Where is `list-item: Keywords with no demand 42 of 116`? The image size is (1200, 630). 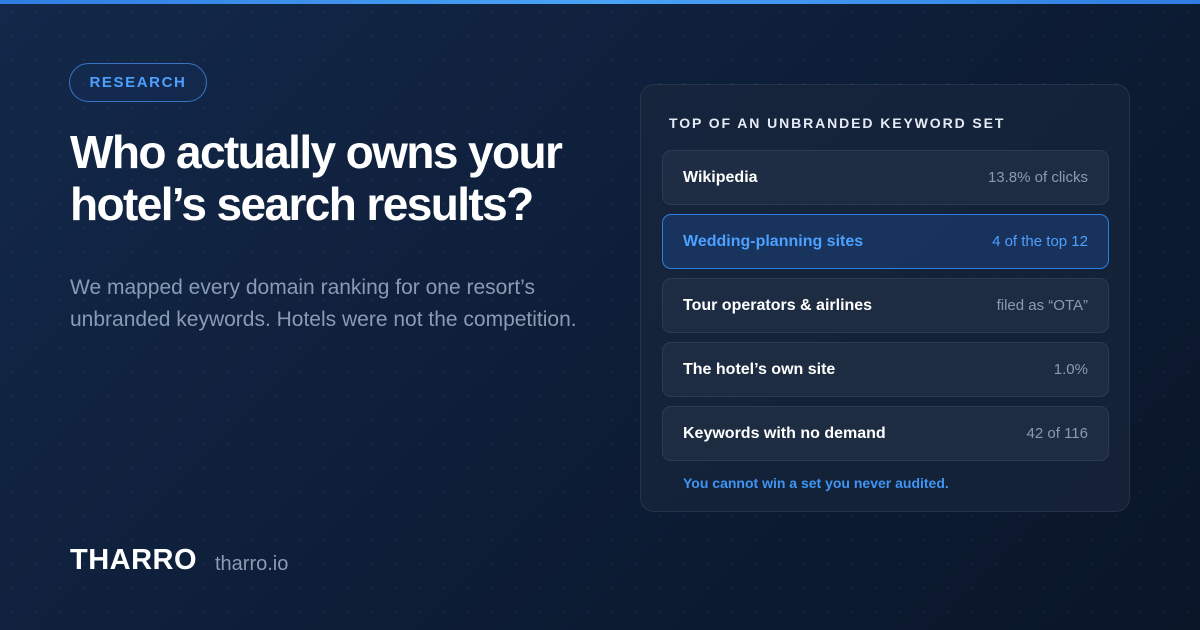
list-item: Keywords with no demand 42 of 116 is located at coordinates (885, 433).